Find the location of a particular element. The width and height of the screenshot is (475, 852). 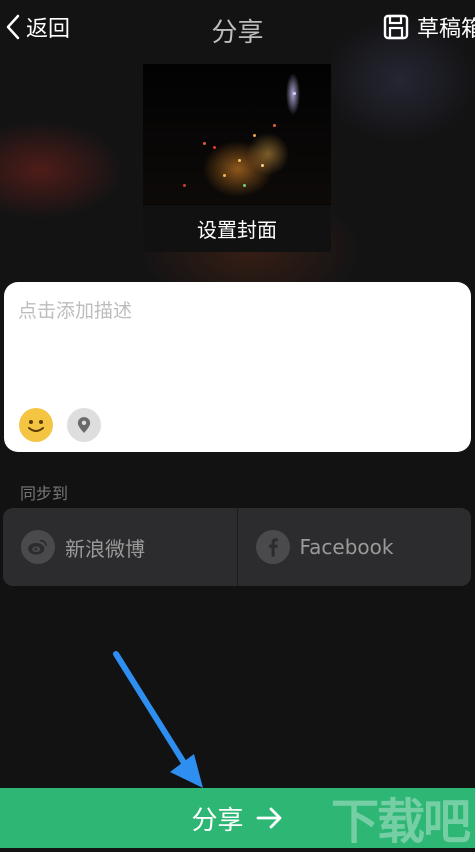

set-cover-label: 设置封面 is located at coordinates (237, 230).